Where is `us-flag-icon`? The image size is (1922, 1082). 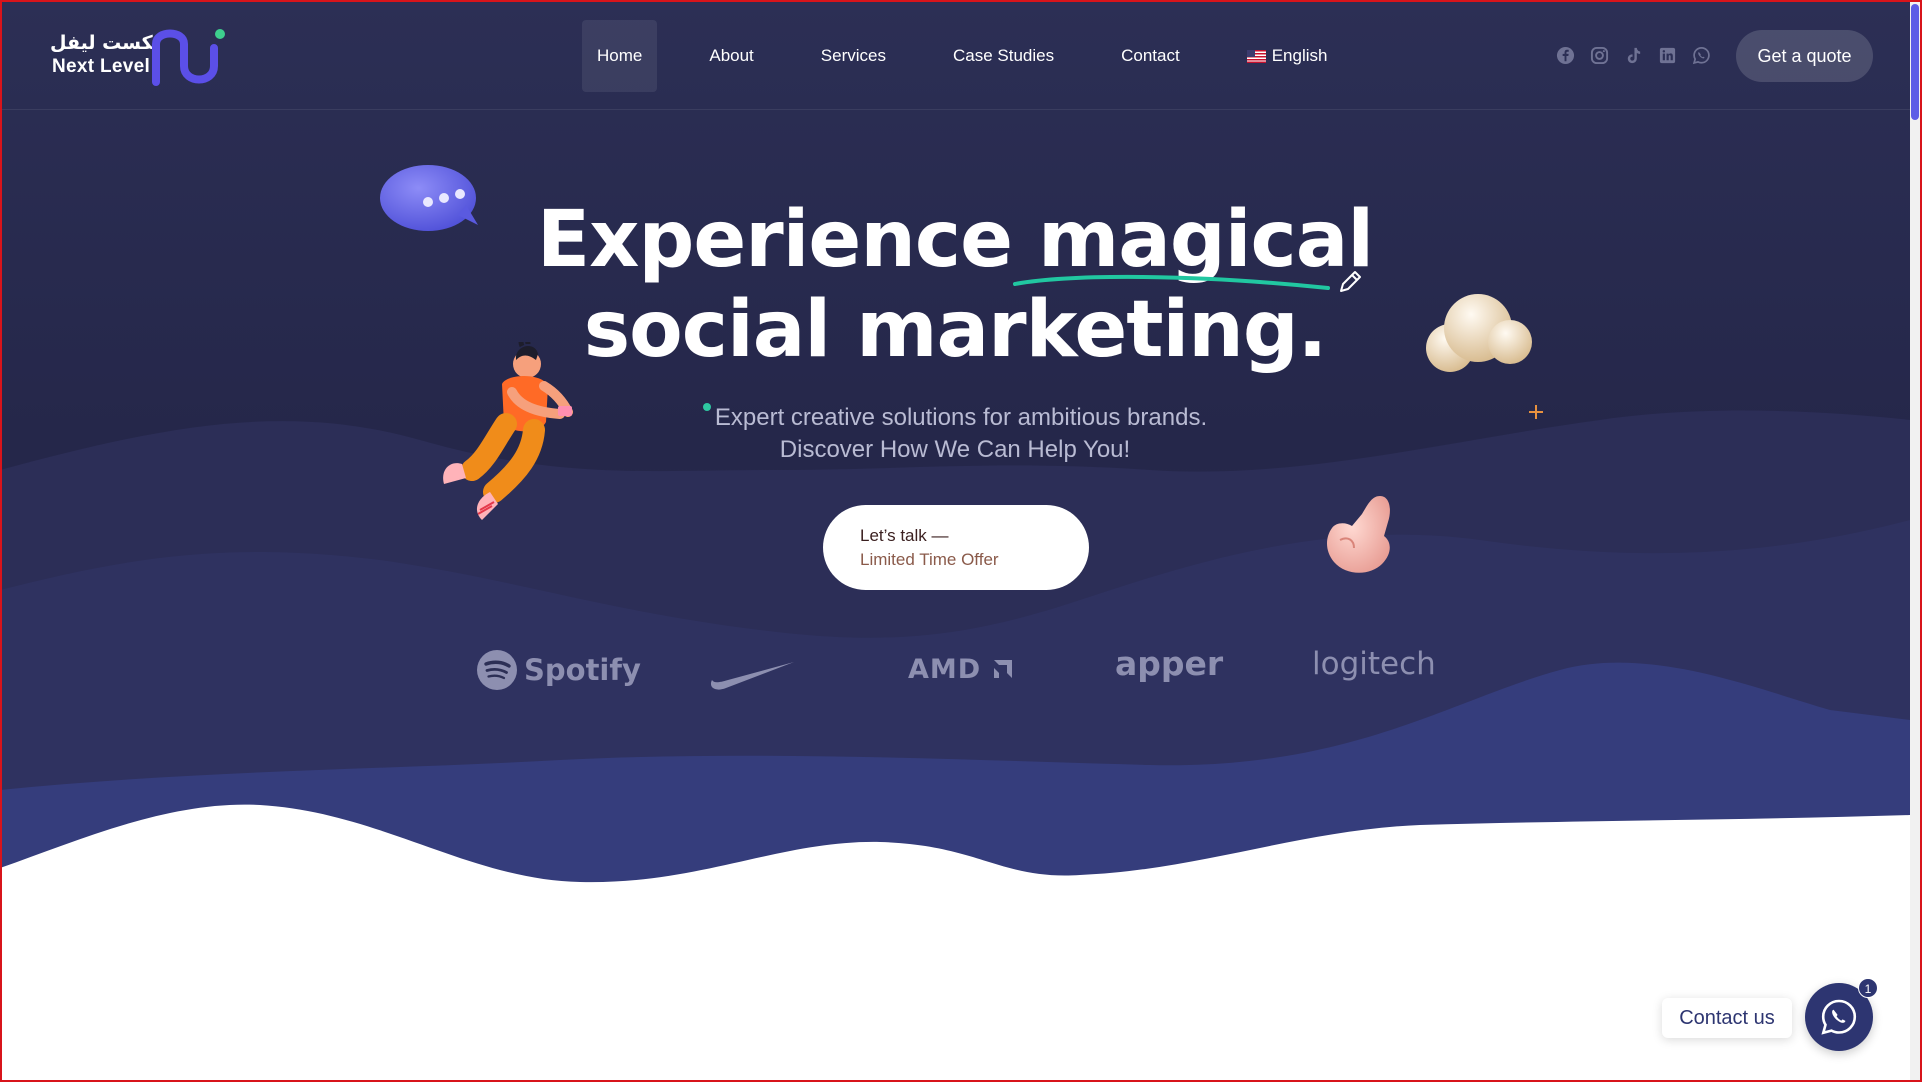 us-flag-icon is located at coordinates (1256, 56).